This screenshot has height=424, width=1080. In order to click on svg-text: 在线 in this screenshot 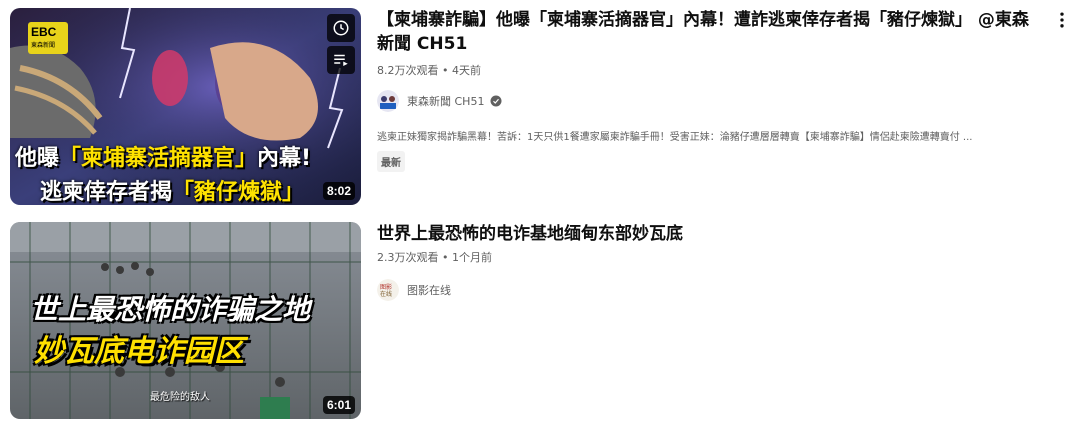, I will do `click(386, 294)`.